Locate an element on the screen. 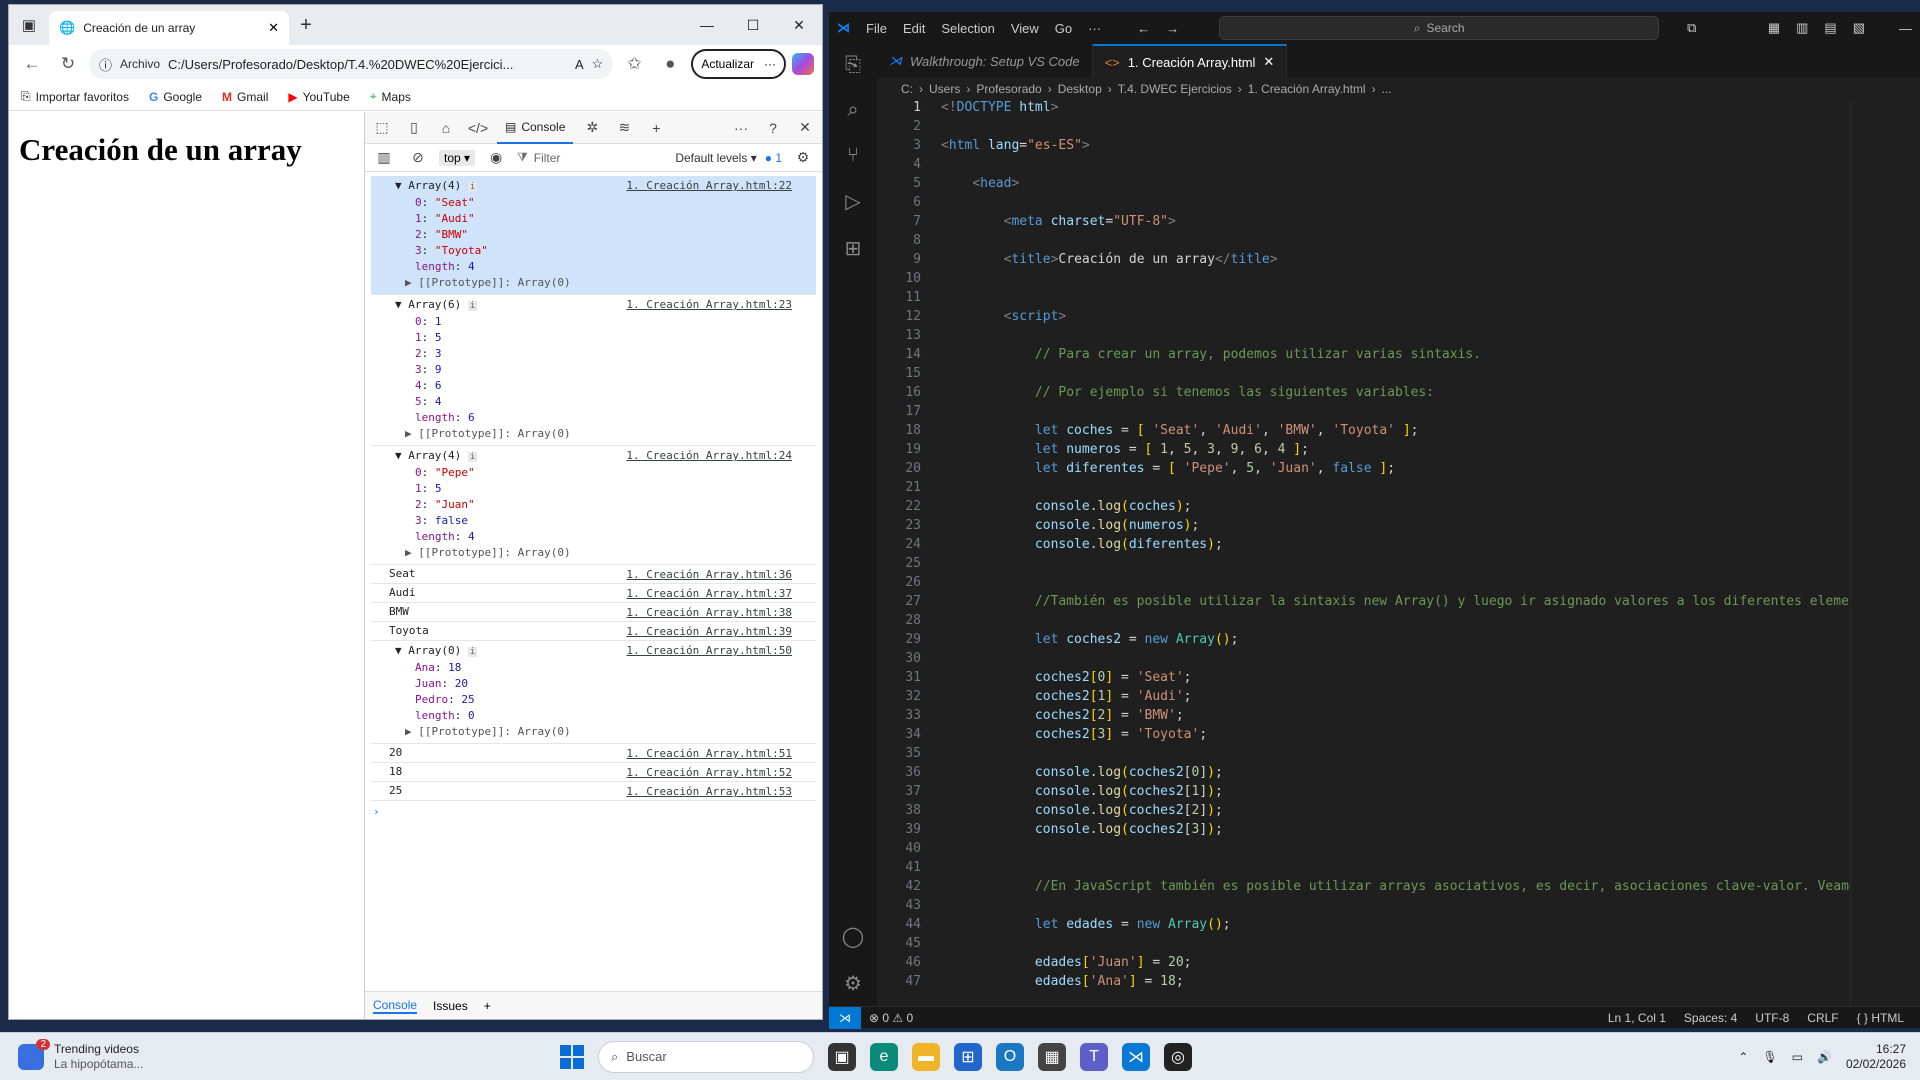 The height and width of the screenshot is (1080, 1920). inspect-icon: ⬚ is located at coordinates (382, 127).